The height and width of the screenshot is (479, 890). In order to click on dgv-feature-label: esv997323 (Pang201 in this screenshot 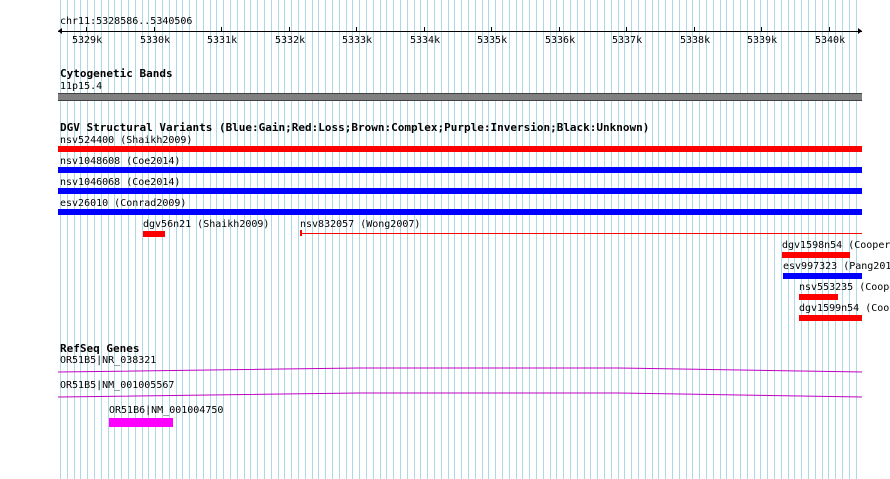, I will do `click(836, 266)`.